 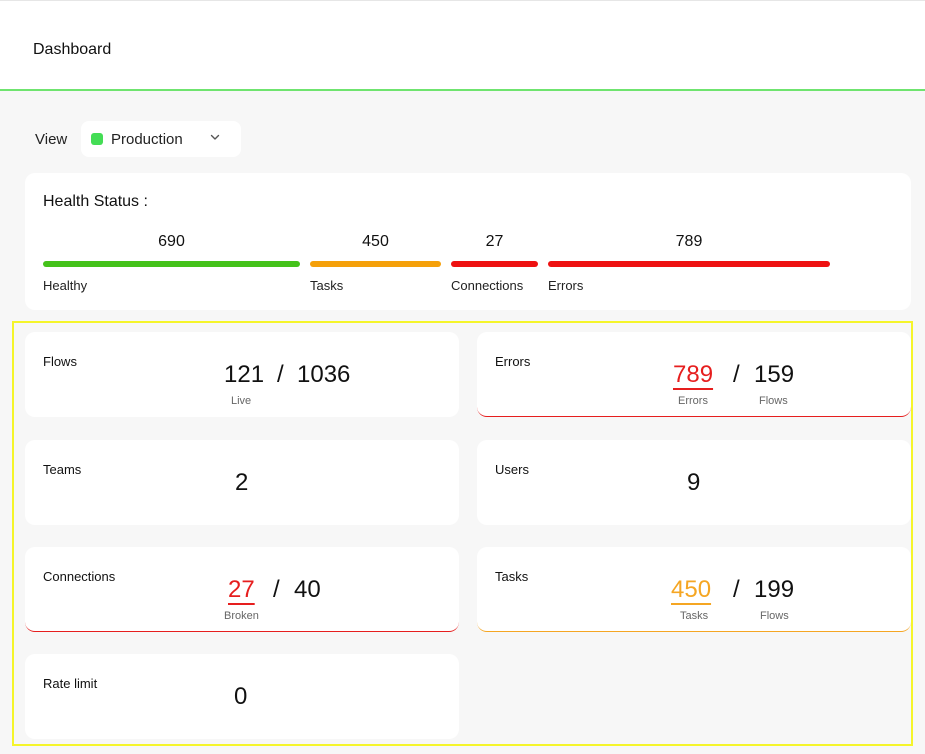 What do you see at coordinates (691, 590) in the screenshot?
I see `tasks-count: 450` at bounding box center [691, 590].